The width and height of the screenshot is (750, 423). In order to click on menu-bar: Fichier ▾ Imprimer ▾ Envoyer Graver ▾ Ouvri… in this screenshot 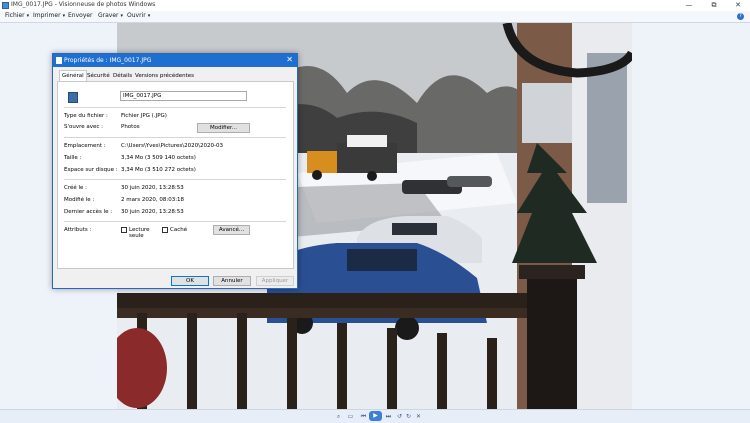, I will do `click(375, 17)`.